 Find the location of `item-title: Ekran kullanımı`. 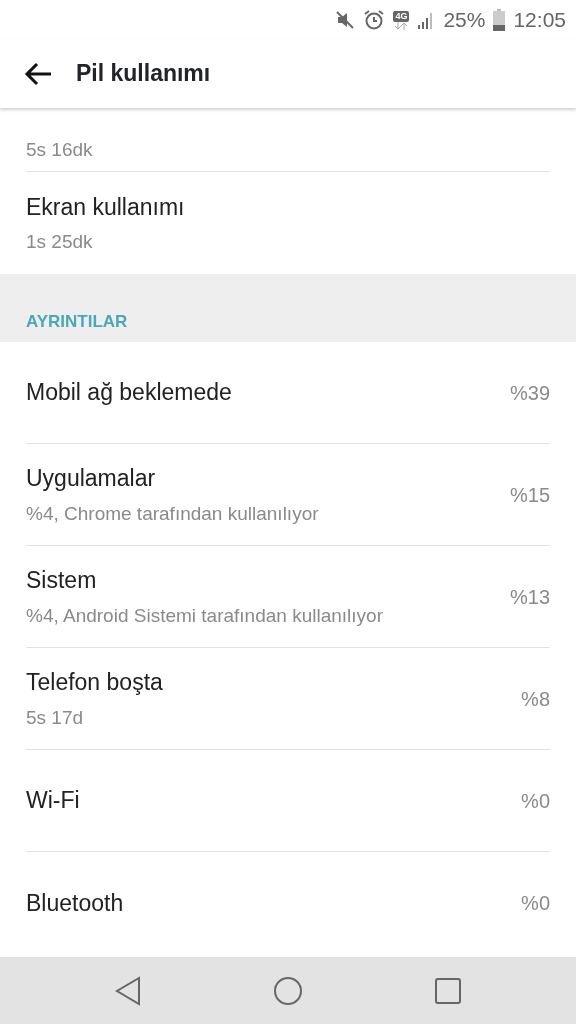

item-title: Ekran kullanımı is located at coordinates (105, 207).